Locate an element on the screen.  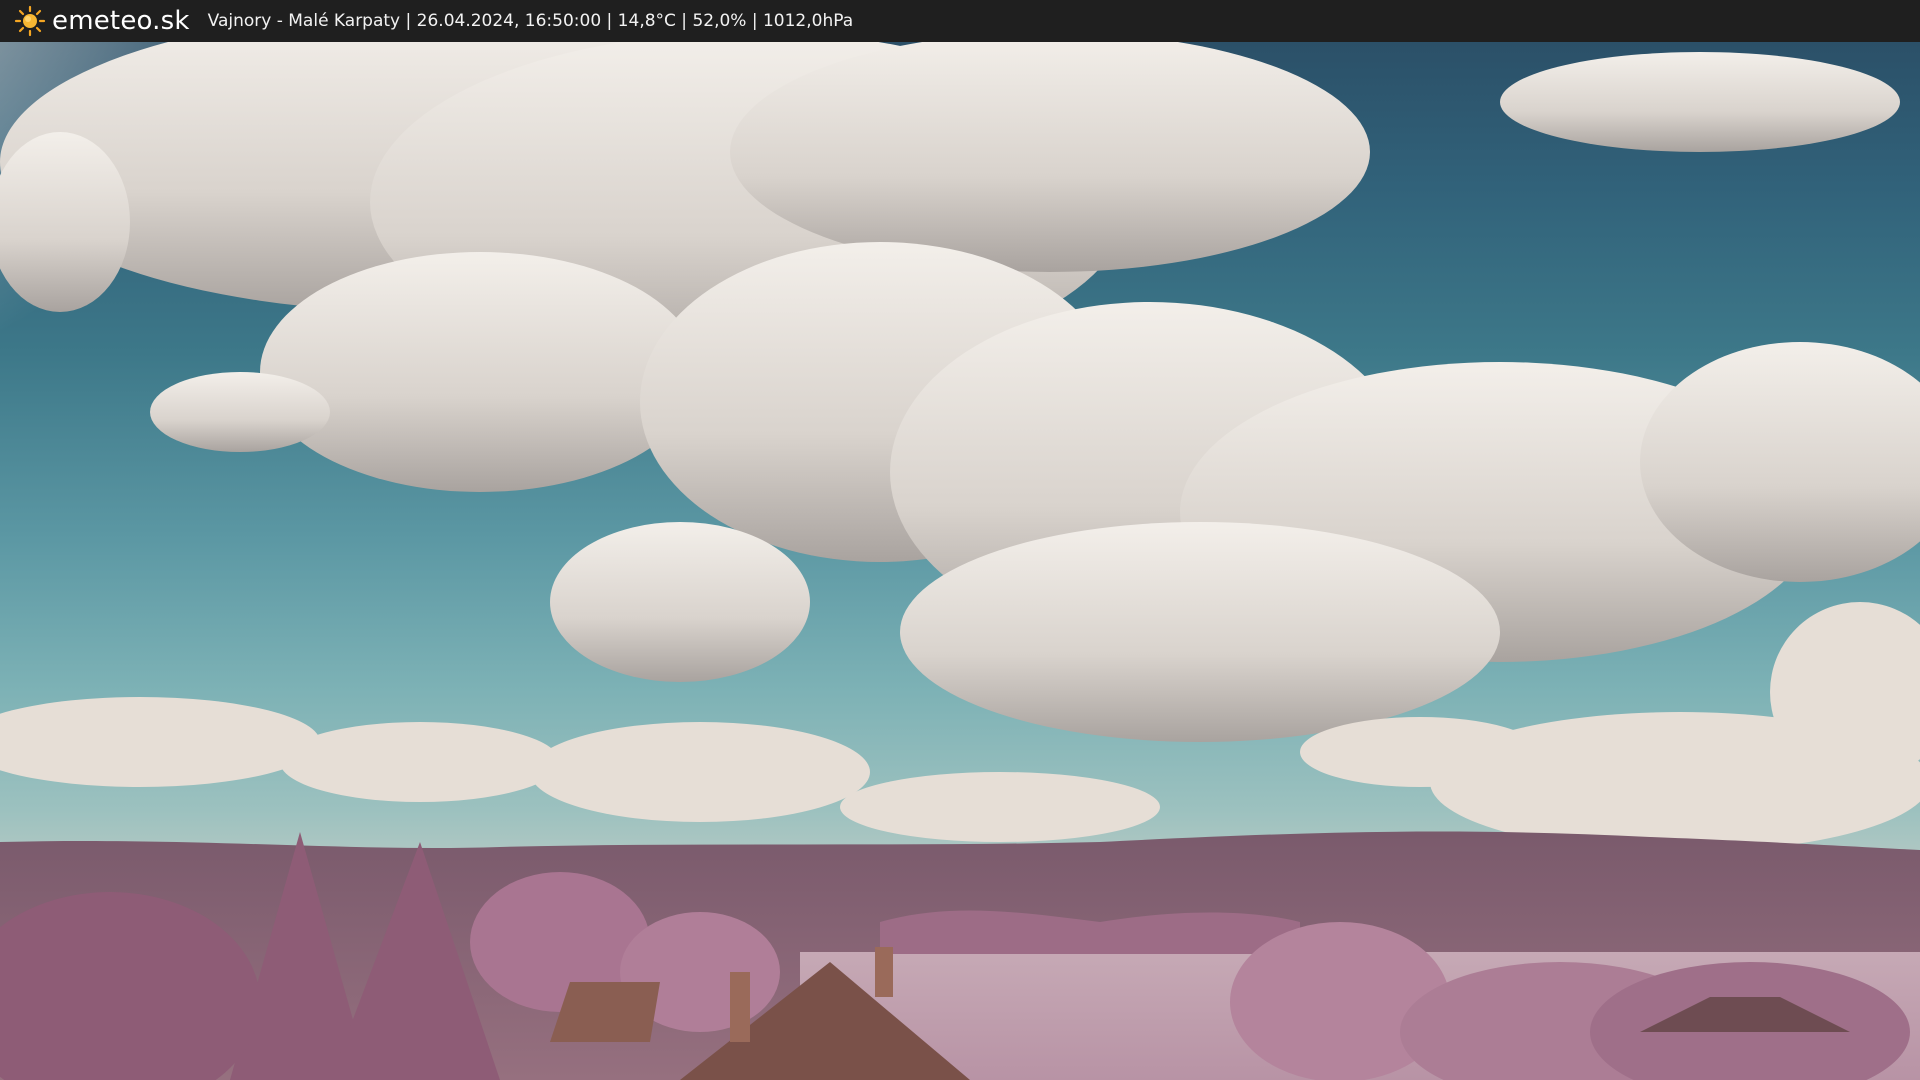
site-logo: emeteo.sk is located at coordinates (102, 21).